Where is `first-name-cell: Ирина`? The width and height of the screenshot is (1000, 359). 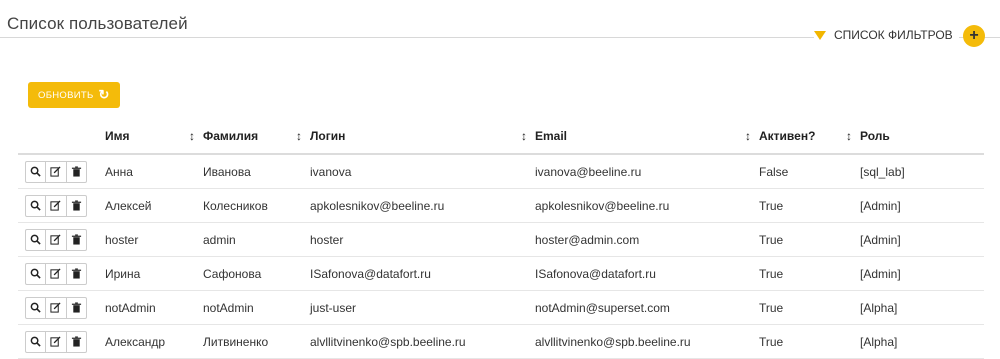 first-name-cell: Ирина is located at coordinates (154, 273).